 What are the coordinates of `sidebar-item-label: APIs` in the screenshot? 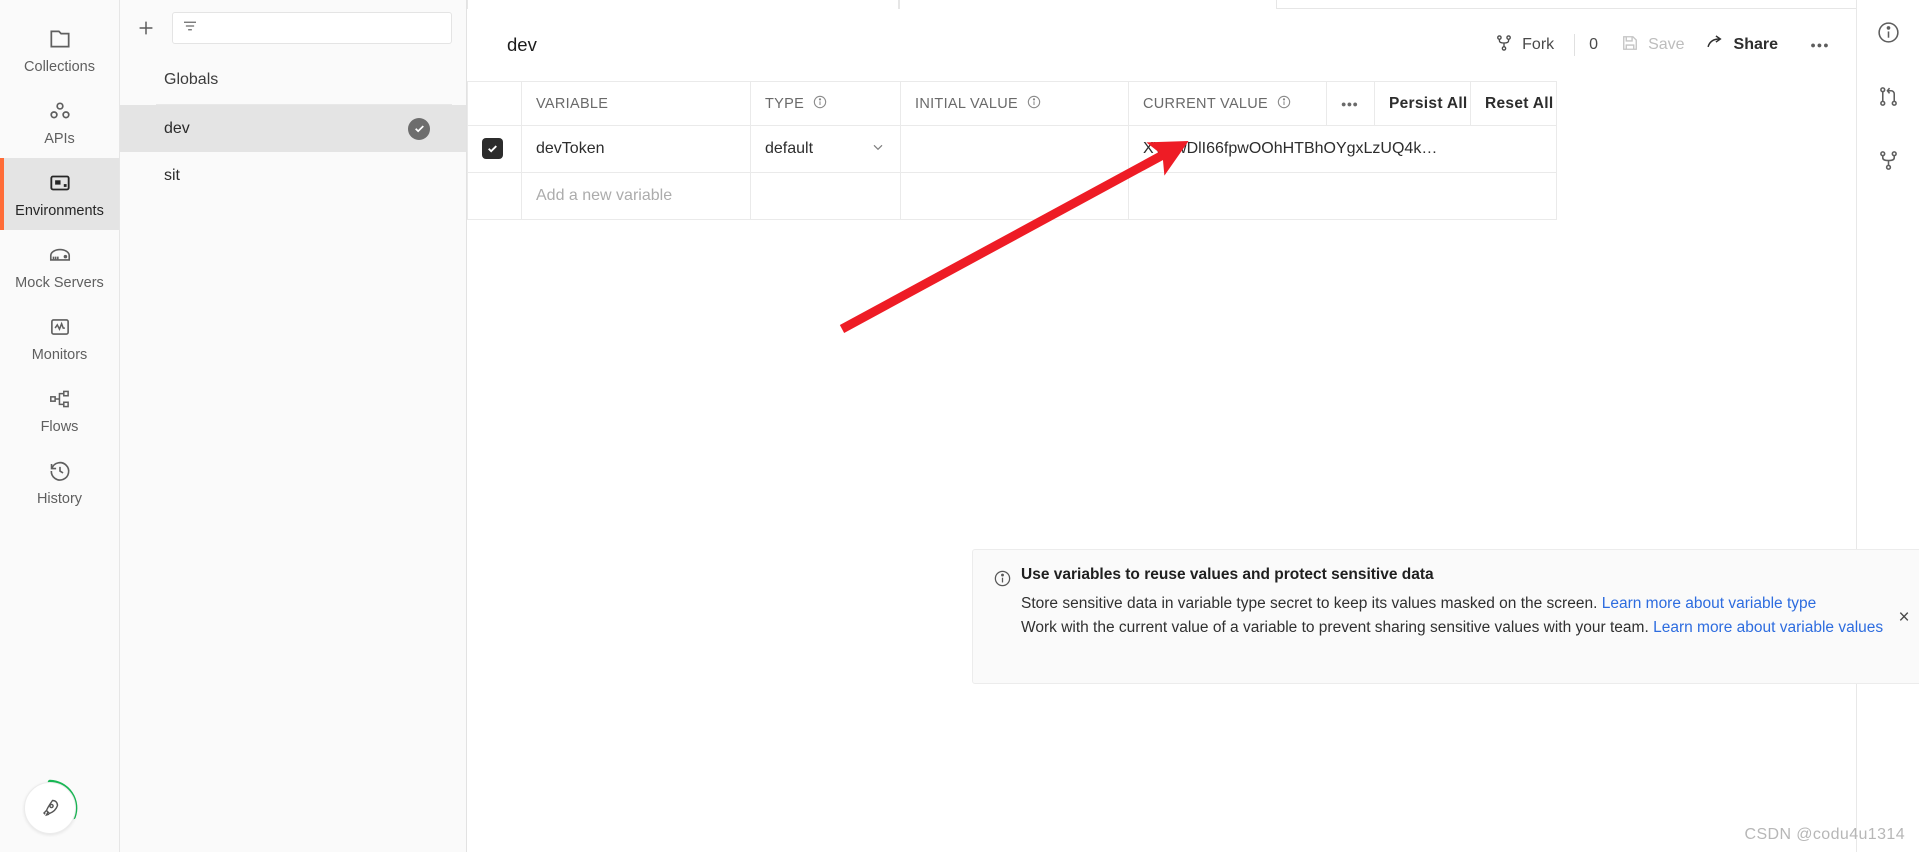 It's located at (59, 138).